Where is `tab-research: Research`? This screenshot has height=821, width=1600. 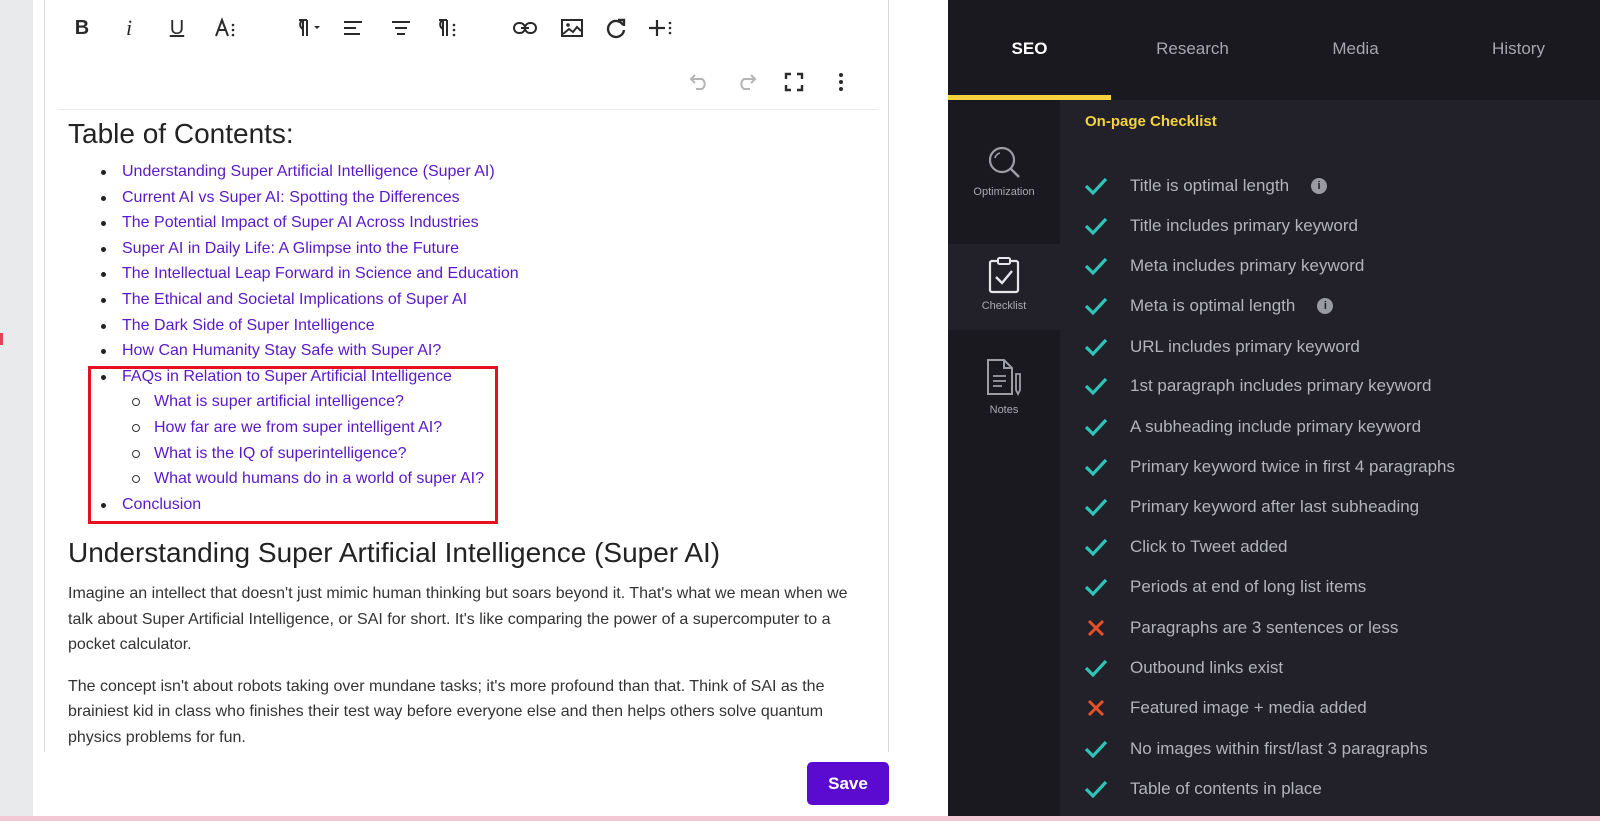
tab-research: Research is located at coordinates (1192, 50).